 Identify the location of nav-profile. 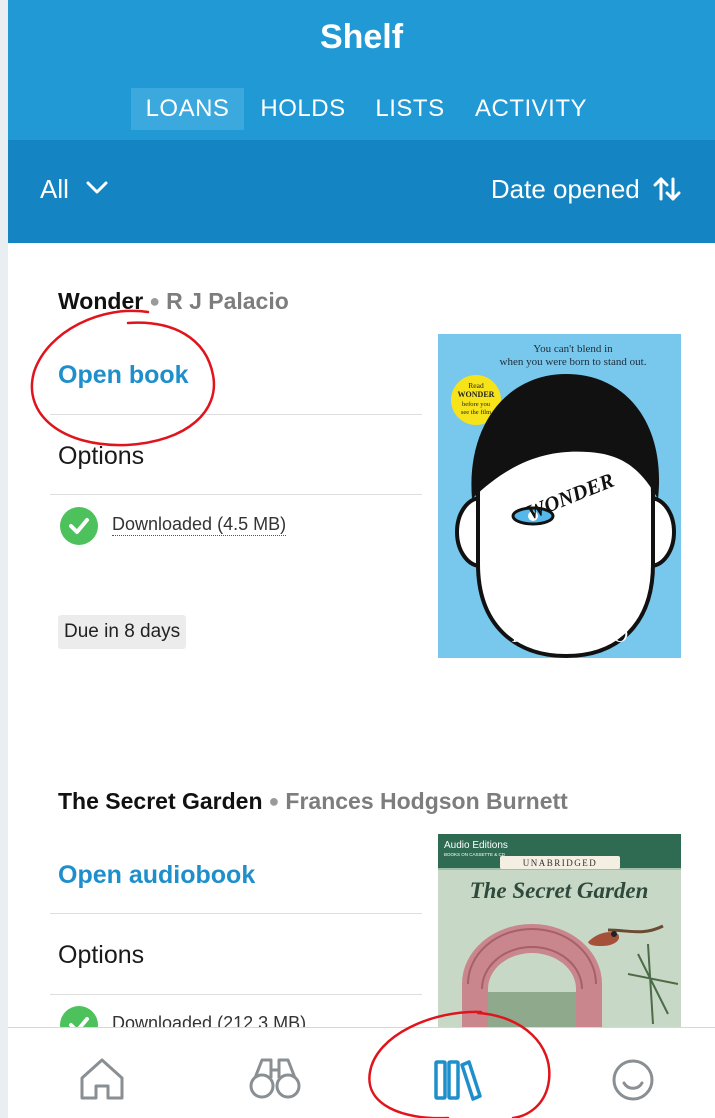
(633, 1078).